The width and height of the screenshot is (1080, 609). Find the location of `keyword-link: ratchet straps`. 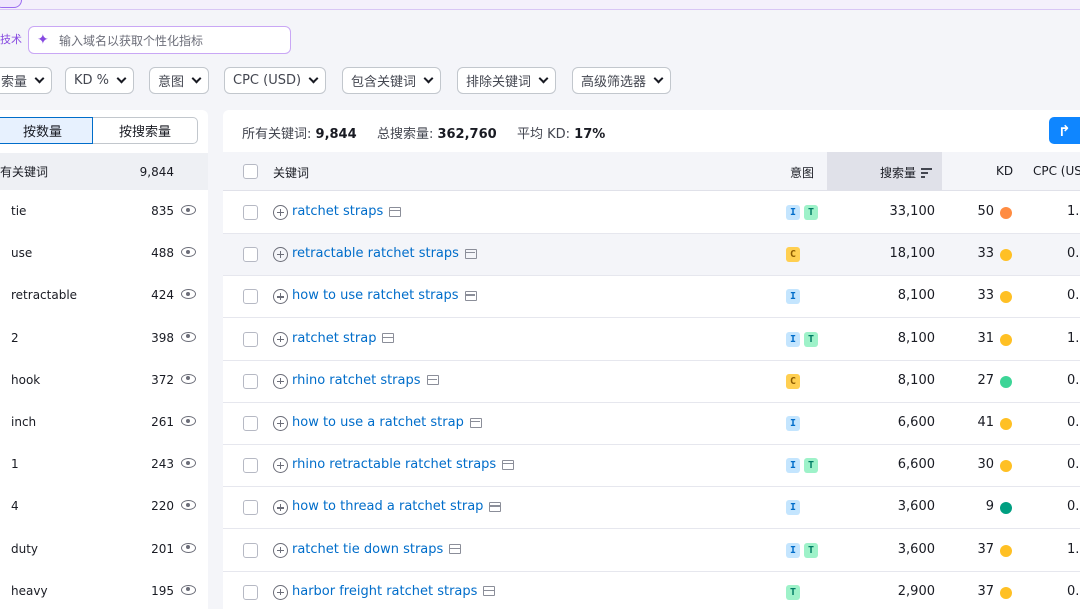

keyword-link: ratchet straps is located at coordinates (347, 211).